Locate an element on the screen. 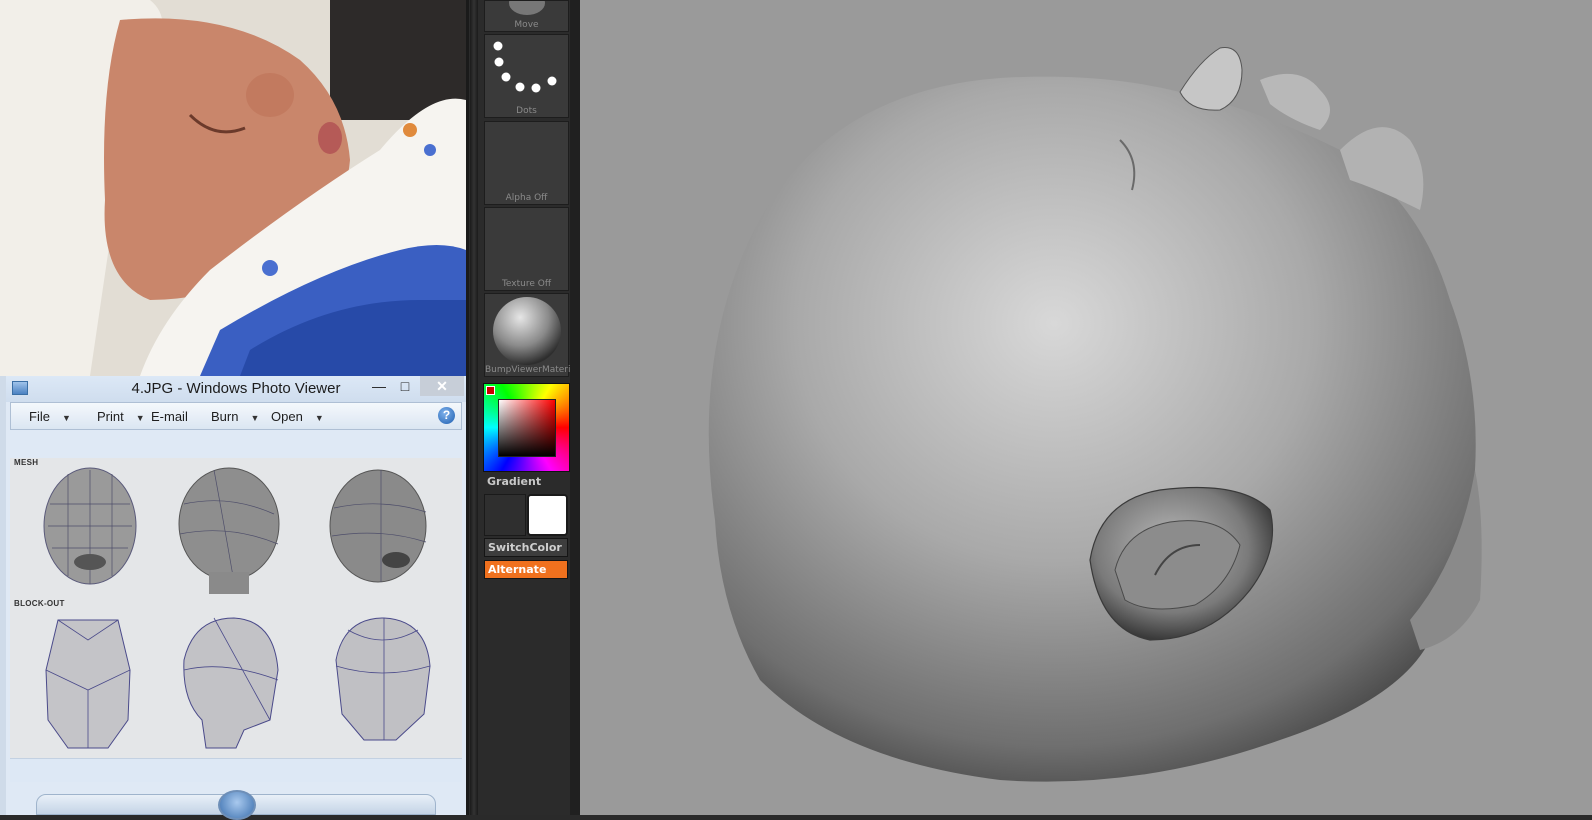 The image size is (1592, 820). menu-email-label: E-mail is located at coordinates (169, 416).